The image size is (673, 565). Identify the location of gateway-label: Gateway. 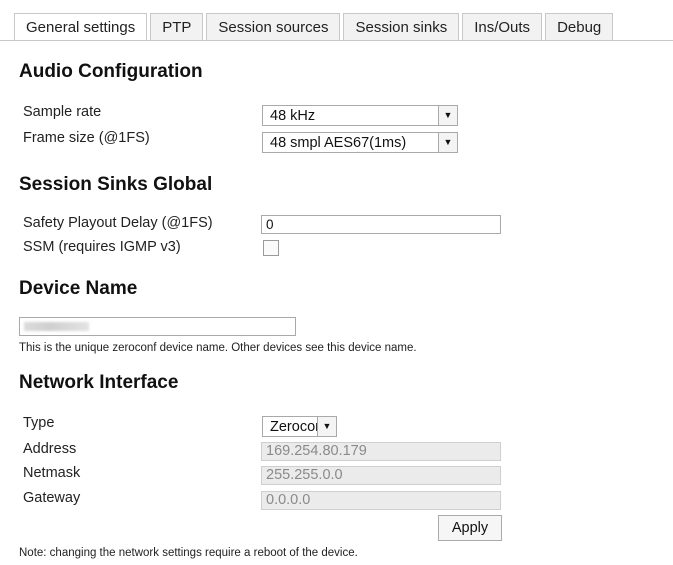
(52, 498).